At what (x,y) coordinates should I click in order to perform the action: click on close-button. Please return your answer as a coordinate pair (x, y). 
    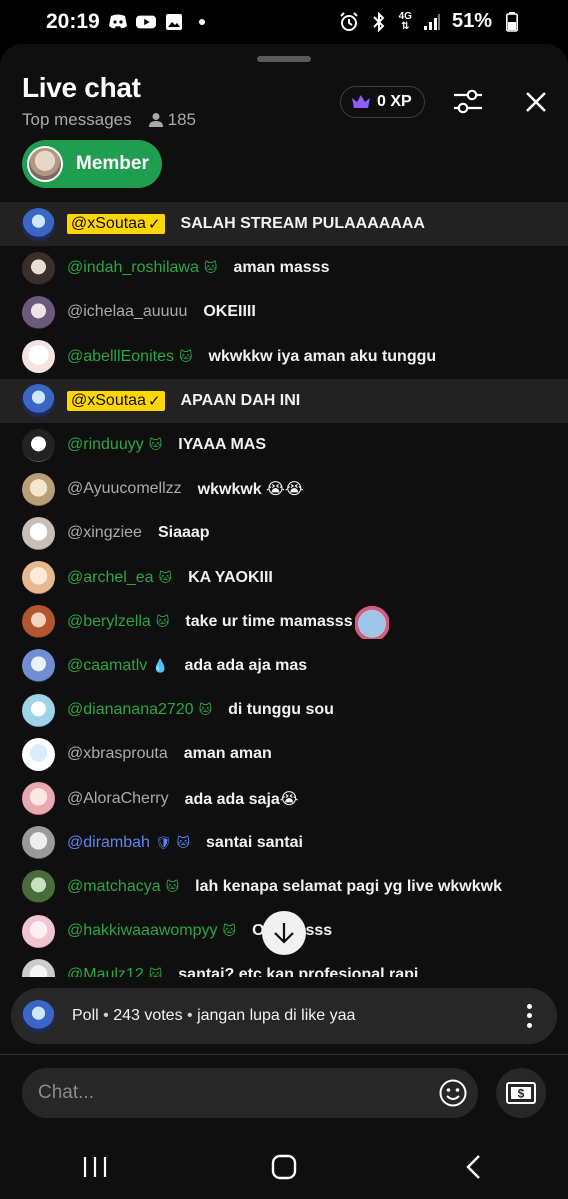
    Looking at the image, I should click on (536, 102).